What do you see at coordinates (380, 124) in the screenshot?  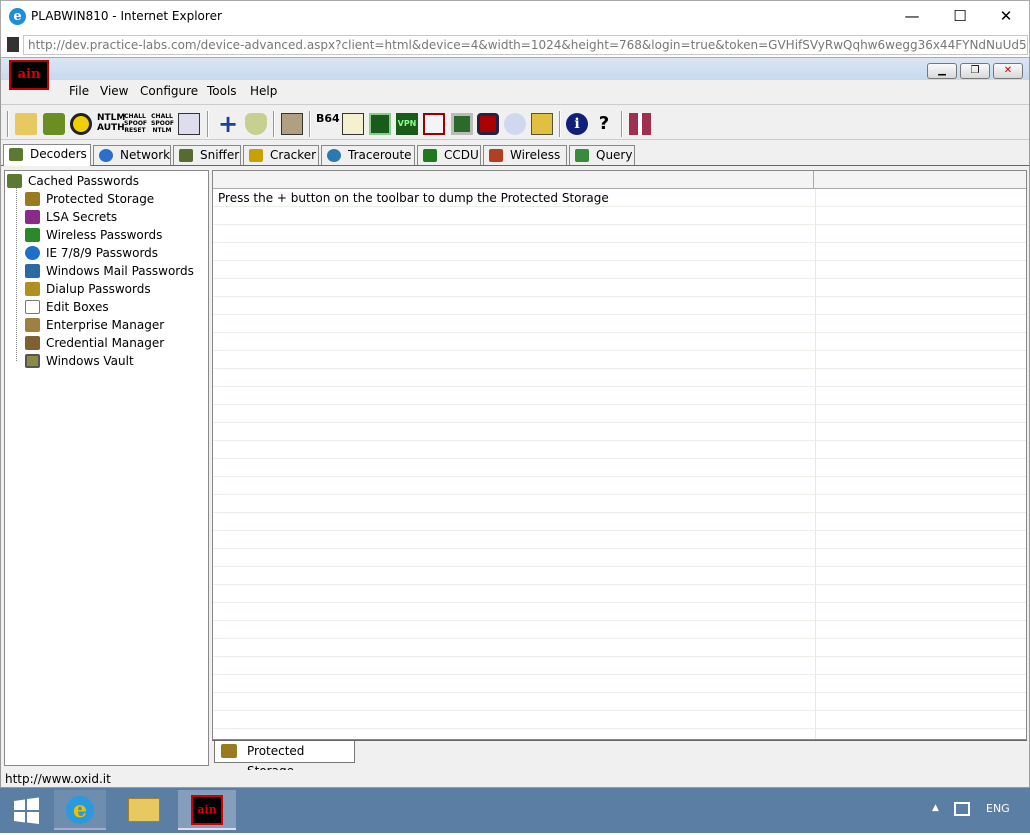 I see `chip-icon` at bounding box center [380, 124].